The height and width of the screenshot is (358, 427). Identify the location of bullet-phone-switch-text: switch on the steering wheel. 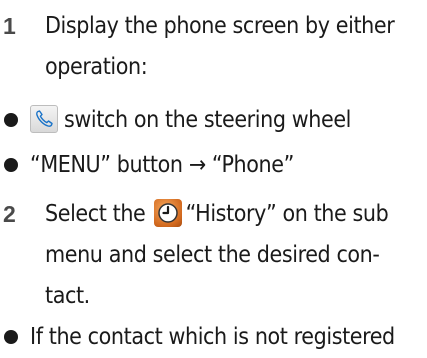
(208, 120).